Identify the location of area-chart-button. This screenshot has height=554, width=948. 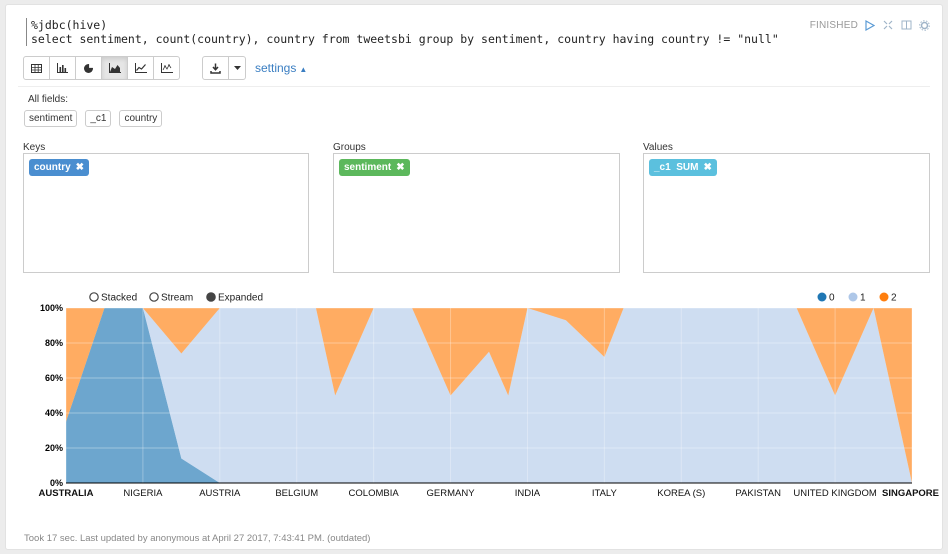
(114, 68).